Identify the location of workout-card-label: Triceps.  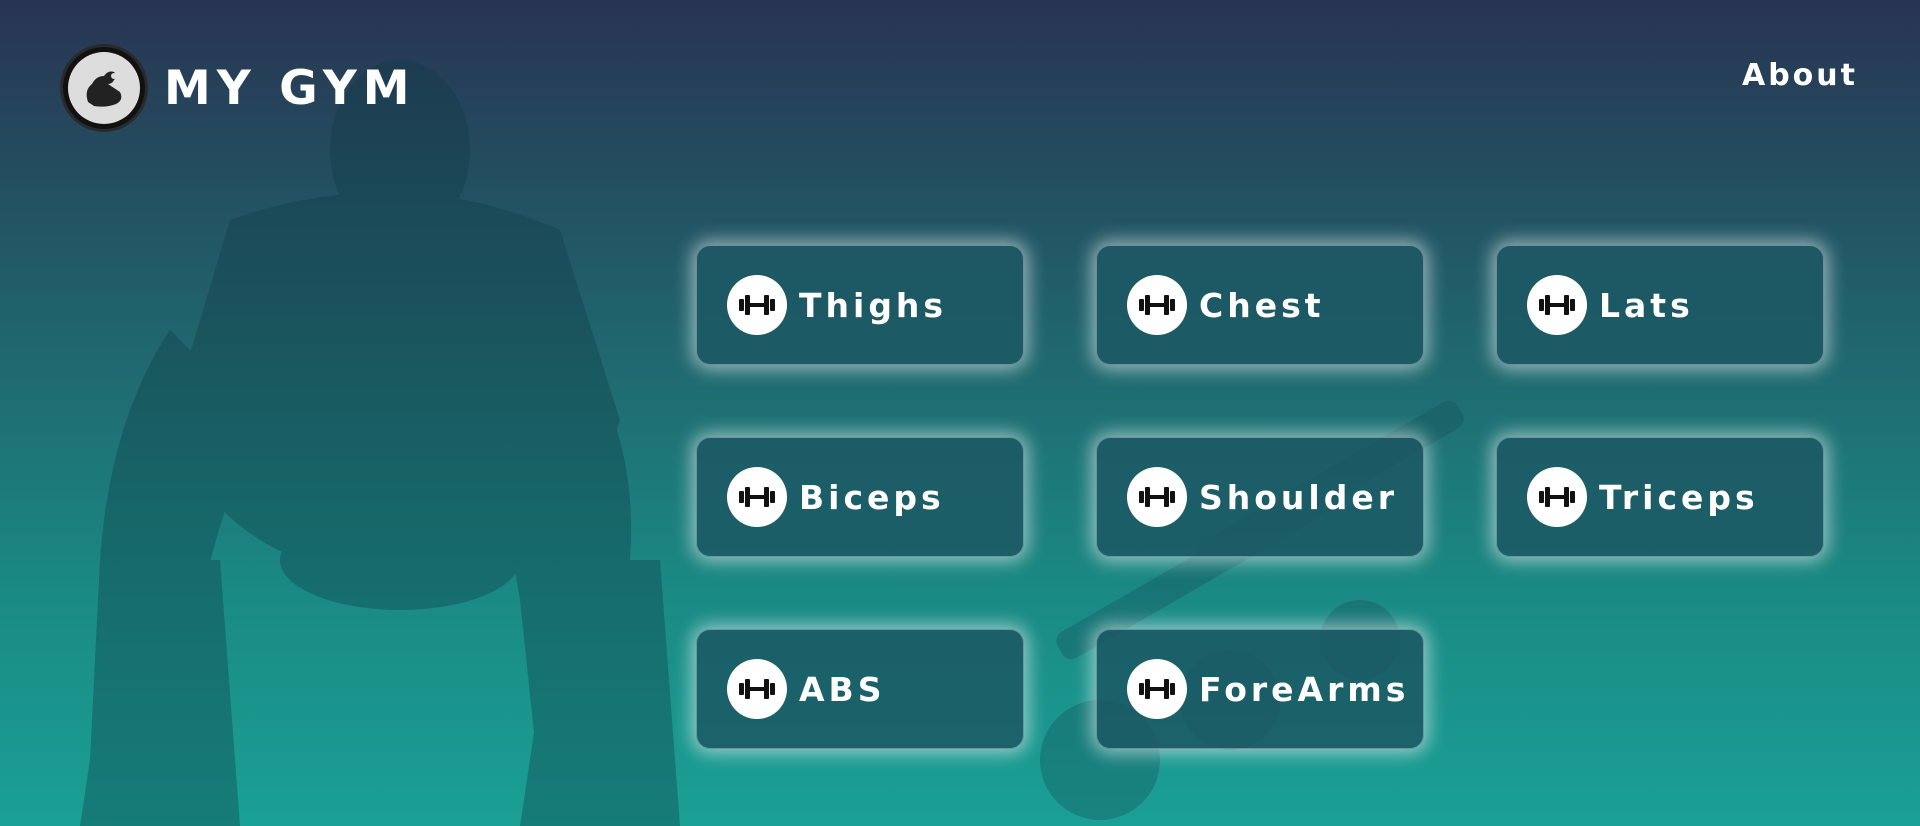
(1679, 497).